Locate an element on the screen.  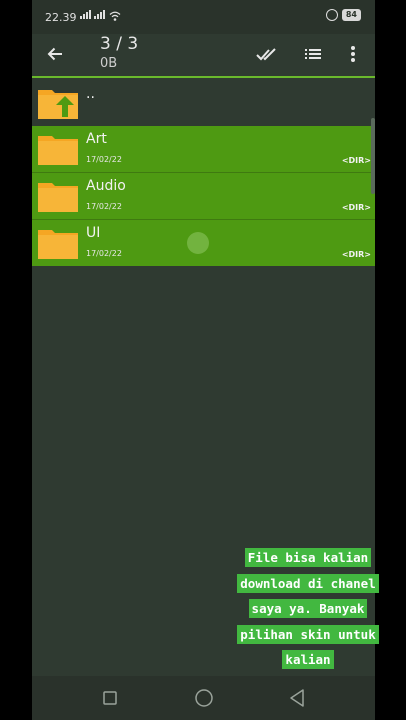
navigation-bar is located at coordinates (203, 698).